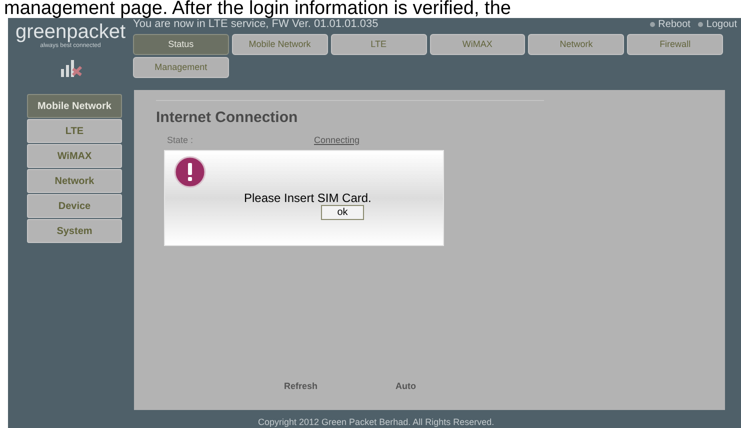 The image size is (741, 428). I want to click on nav-tab: Firewall, so click(675, 44).